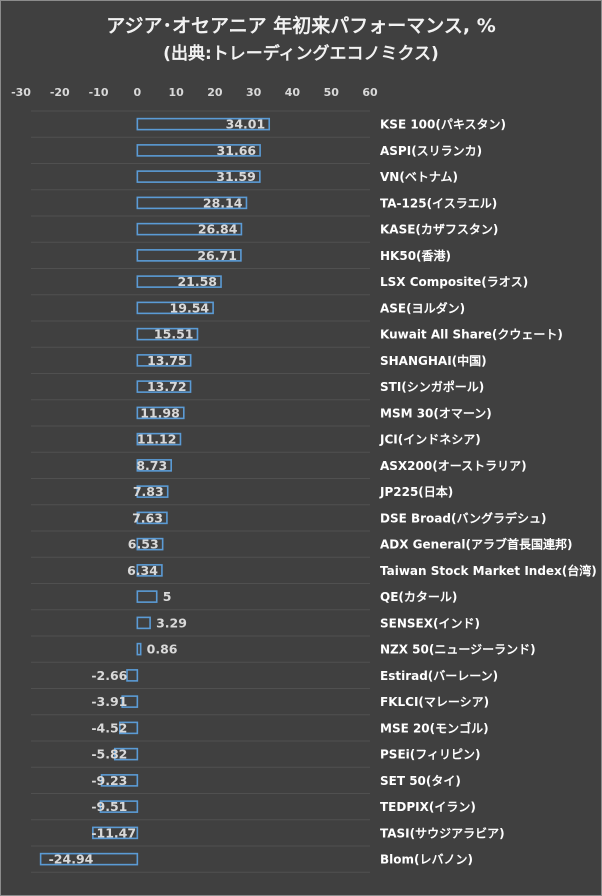  I want to click on category-label: ASE(ヨルダン), so click(422, 307).